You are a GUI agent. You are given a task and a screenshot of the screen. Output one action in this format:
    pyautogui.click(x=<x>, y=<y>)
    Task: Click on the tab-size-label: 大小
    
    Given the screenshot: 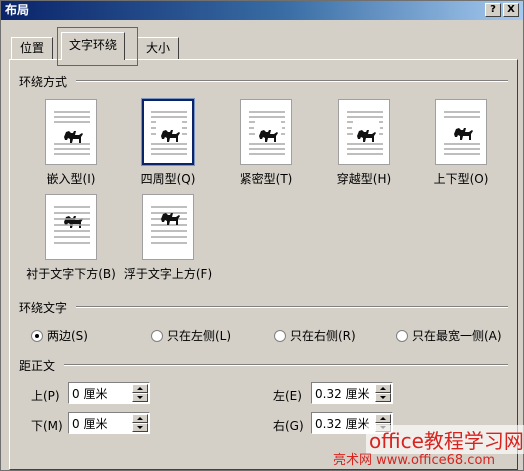 What is the action you would take?
    pyautogui.click(x=158, y=48)
    